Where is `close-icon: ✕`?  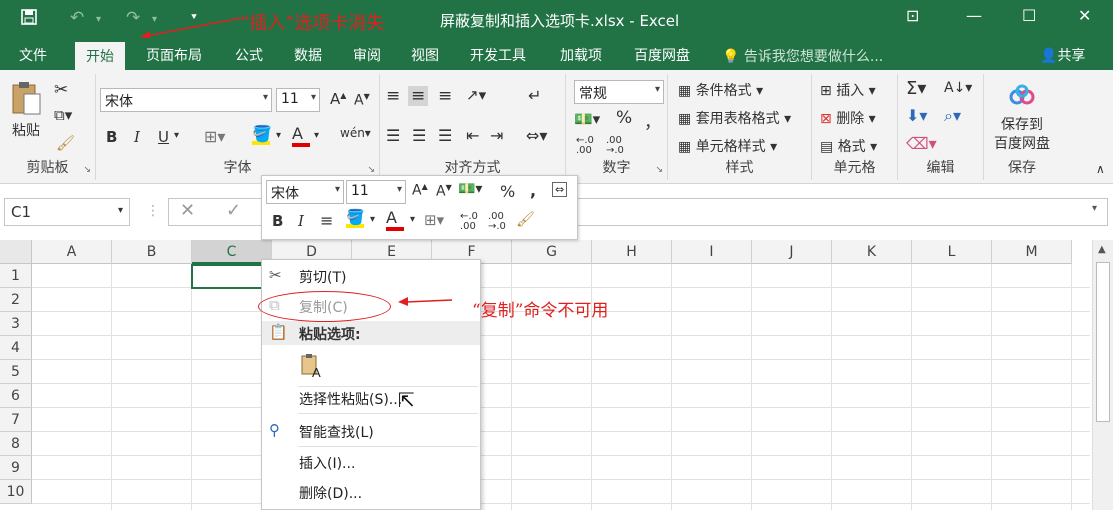 close-icon: ✕ is located at coordinates (1084, 15).